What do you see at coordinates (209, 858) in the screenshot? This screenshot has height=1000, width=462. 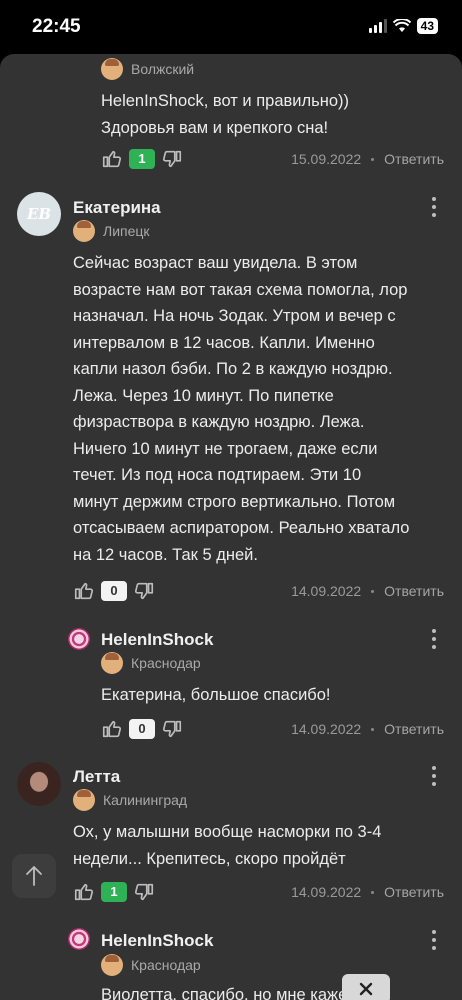 I see `comment-text-line: недели... Крепитесь, скоро пройдёт` at bounding box center [209, 858].